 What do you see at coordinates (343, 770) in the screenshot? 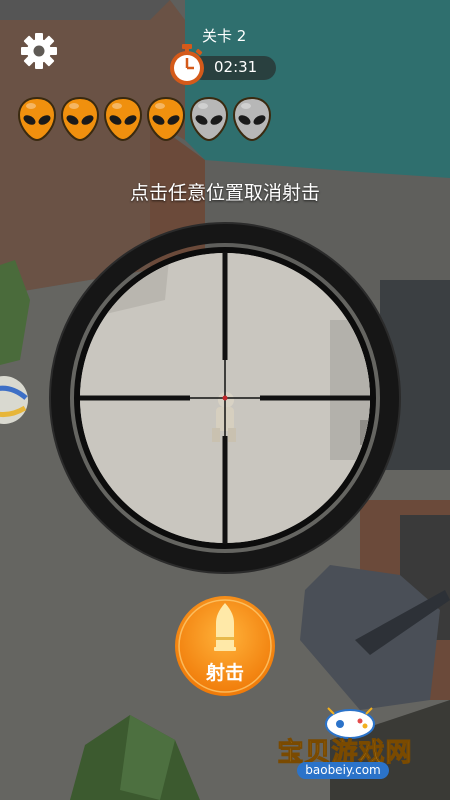
I see `watermark-url: baobeiy.com` at bounding box center [343, 770].